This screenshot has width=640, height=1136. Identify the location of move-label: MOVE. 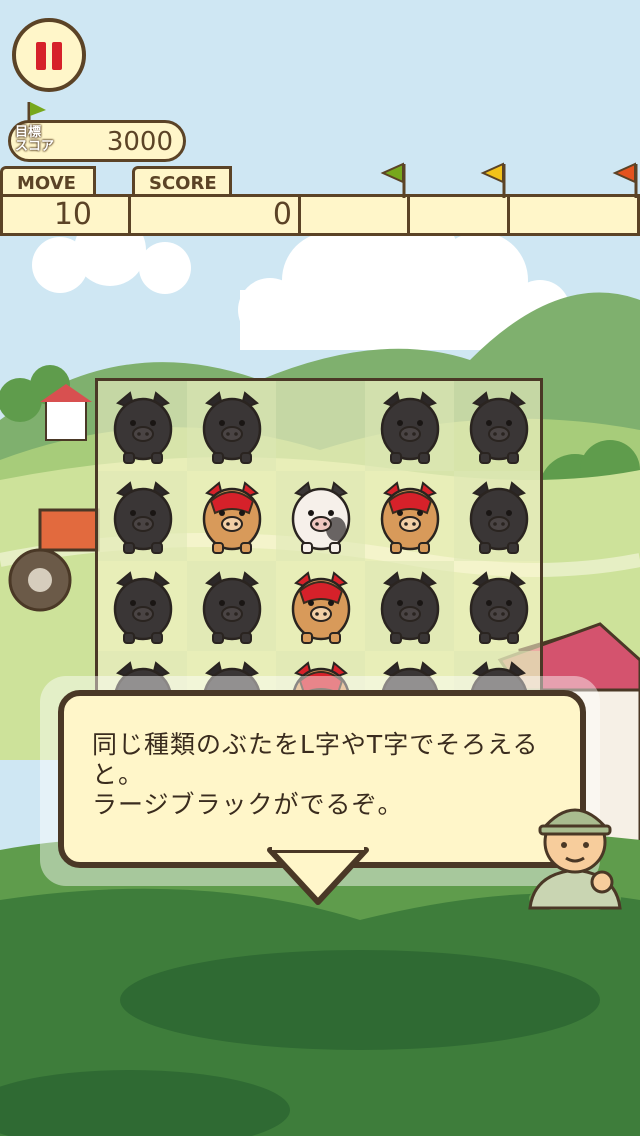
(48, 181).